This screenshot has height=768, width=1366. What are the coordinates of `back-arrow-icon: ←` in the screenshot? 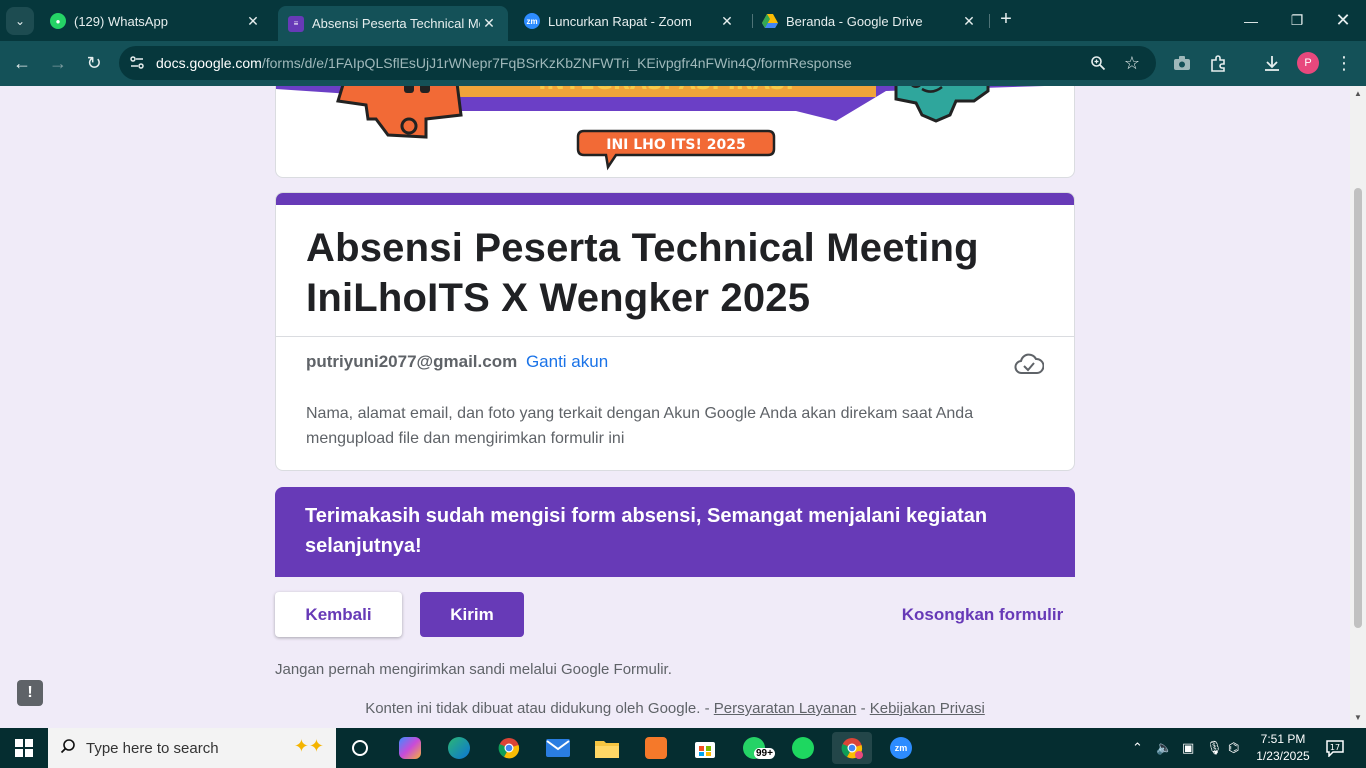 It's located at (22, 63).